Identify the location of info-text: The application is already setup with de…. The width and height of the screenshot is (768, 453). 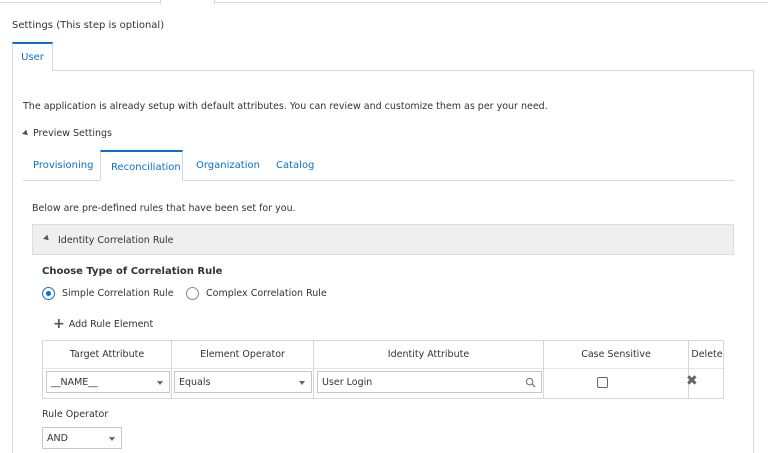
(285, 106).